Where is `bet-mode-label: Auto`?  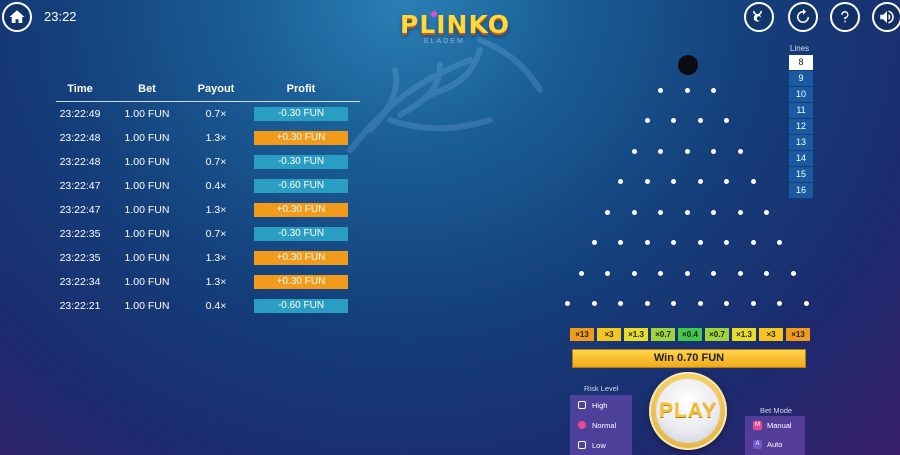
bet-mode-label: Auto is located at coordinates (775, 444).